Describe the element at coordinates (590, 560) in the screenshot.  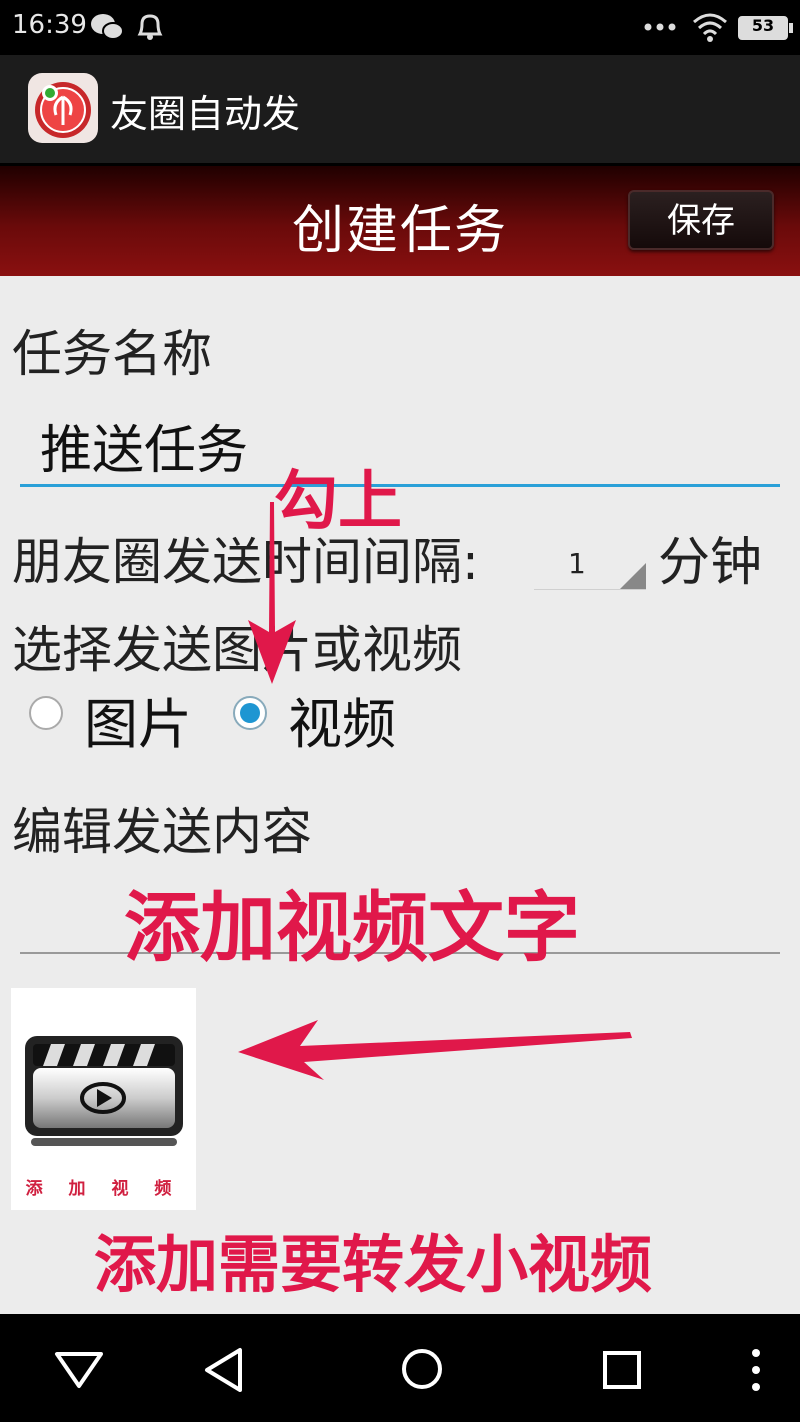
I see `interval-spinner: 1` at that location.